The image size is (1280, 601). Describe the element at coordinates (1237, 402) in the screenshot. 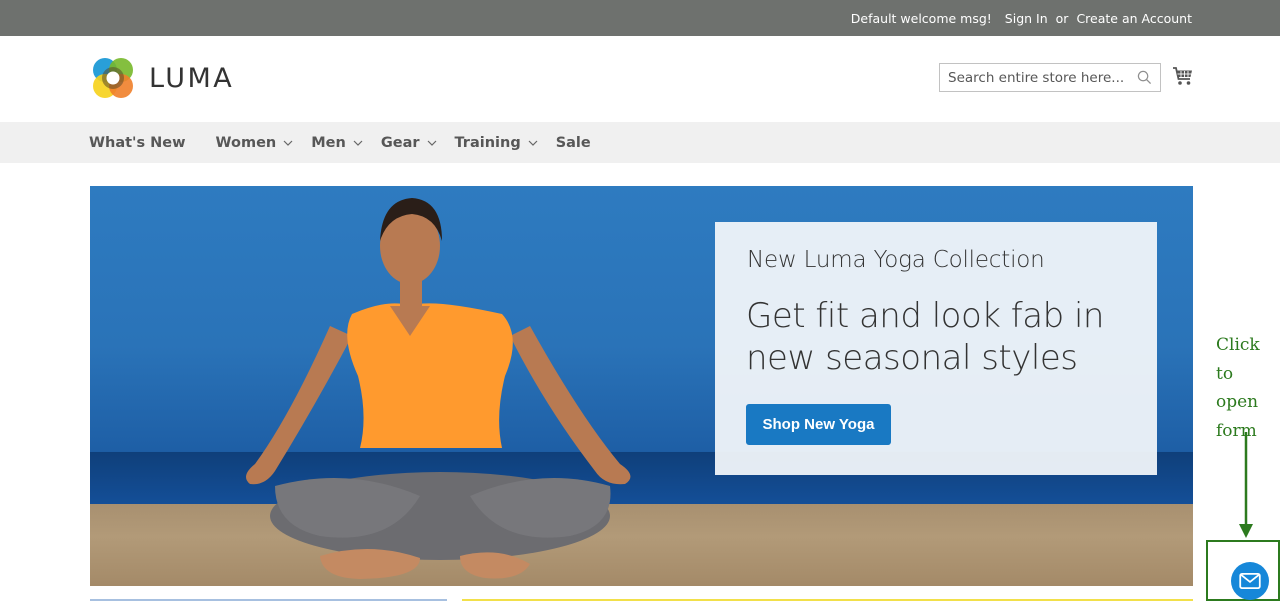

I see `annotation-line: open` at that location.